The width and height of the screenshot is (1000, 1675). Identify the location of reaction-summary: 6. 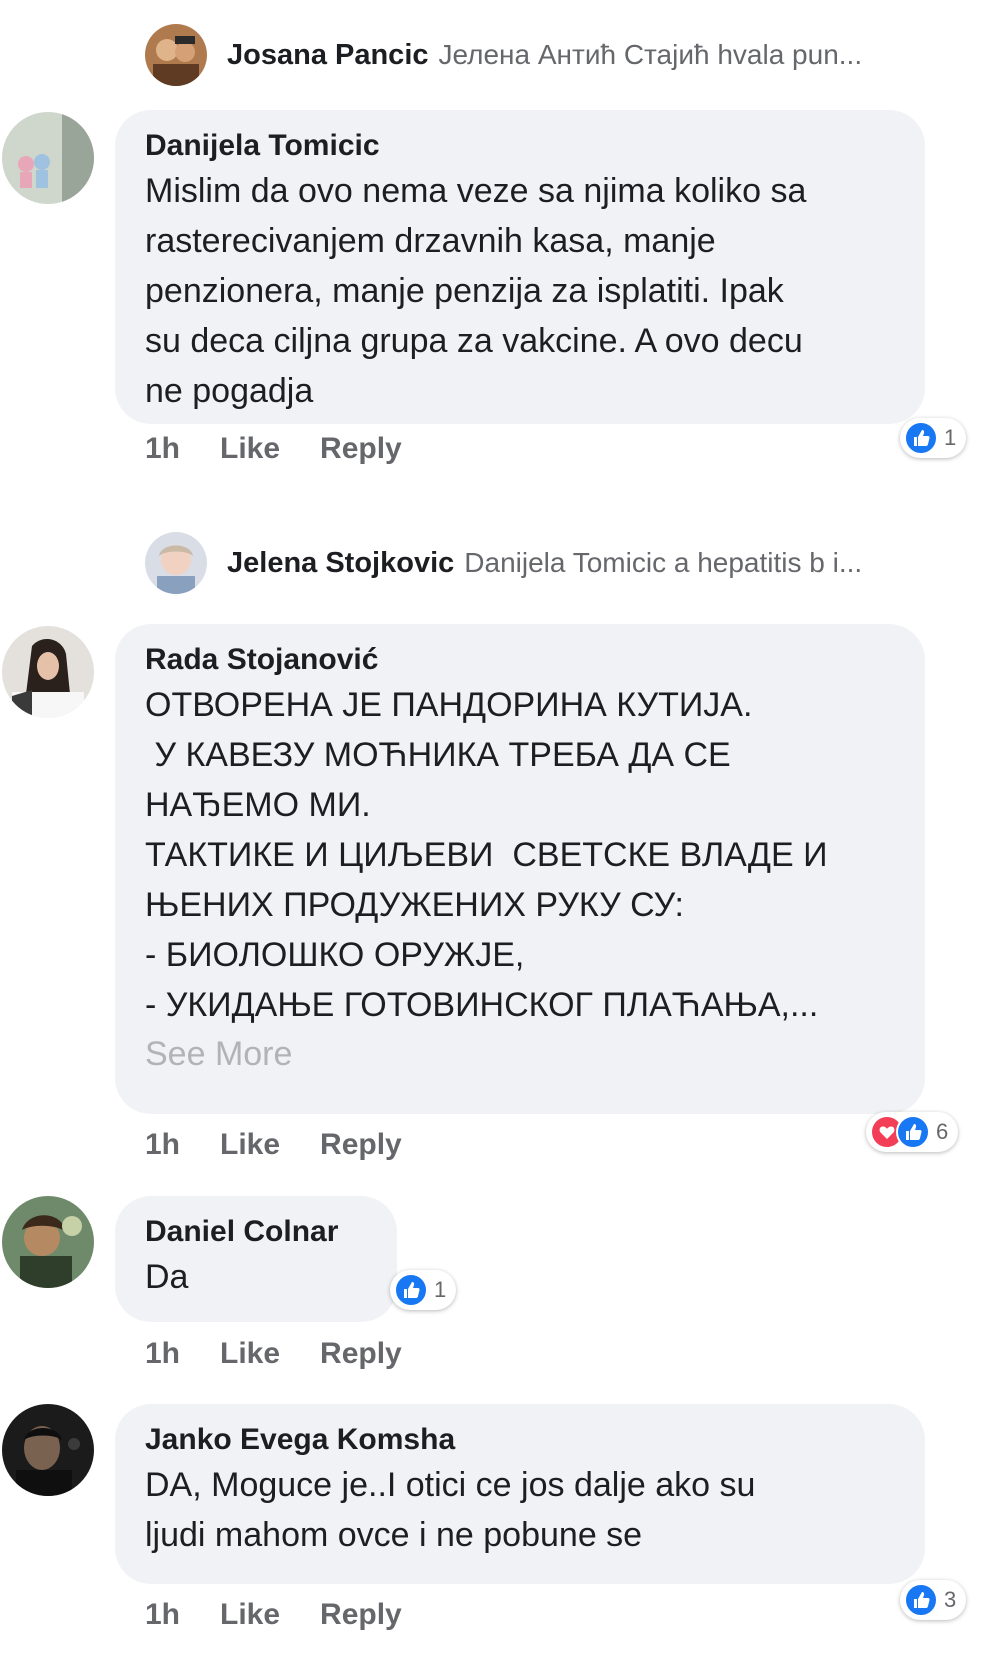
(912, 1132).